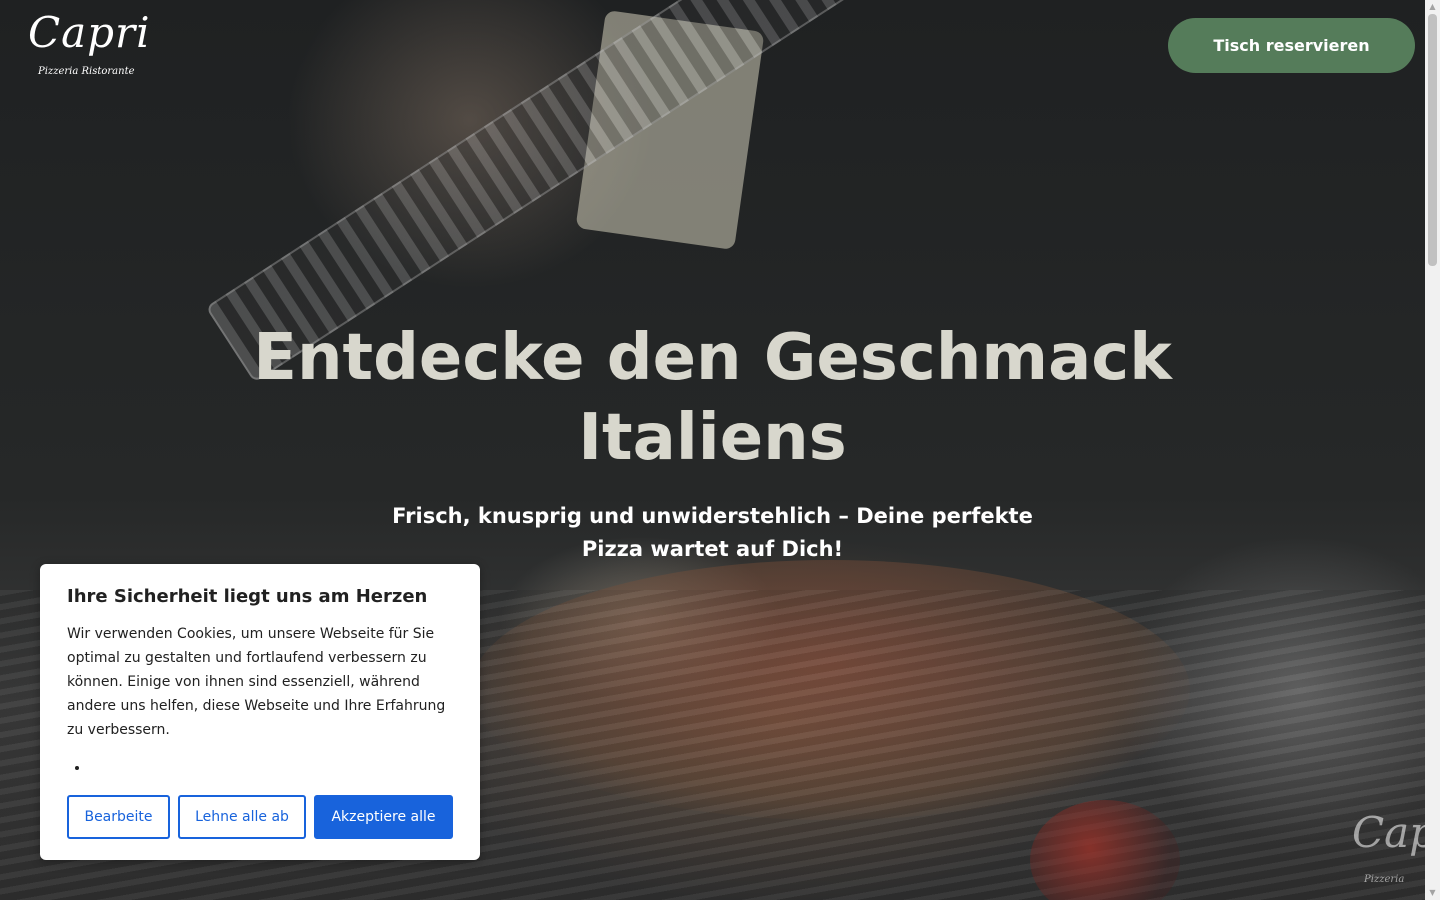 The width and height of the screenshot is (1440, 900). I want to click on logo-subtitle: Pizzeria Ristorante, so click(86, 71).